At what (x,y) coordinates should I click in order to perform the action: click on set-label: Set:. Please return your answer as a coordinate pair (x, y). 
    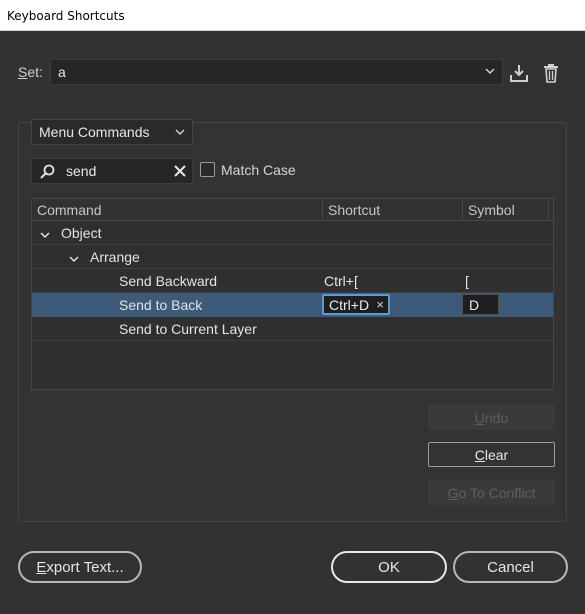
    Looking at the image, I should click on (30, 72).